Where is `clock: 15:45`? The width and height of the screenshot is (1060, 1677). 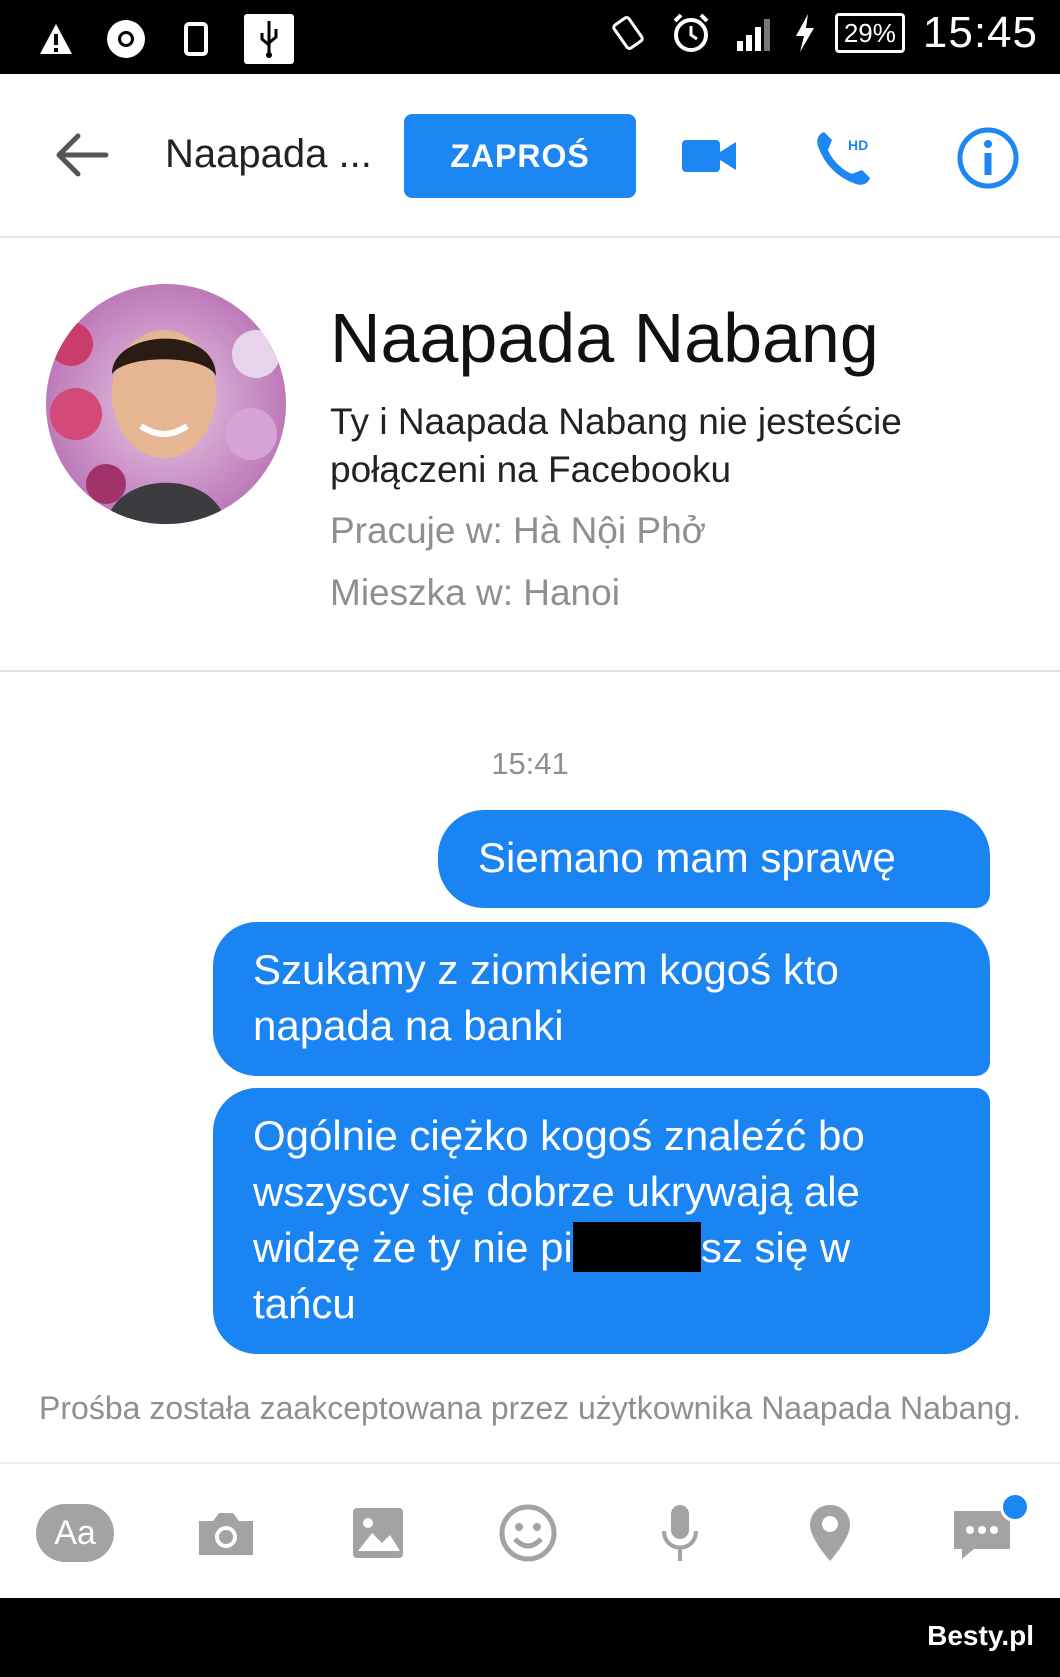
clock: 15:45 is located at coordinates (980, 32).